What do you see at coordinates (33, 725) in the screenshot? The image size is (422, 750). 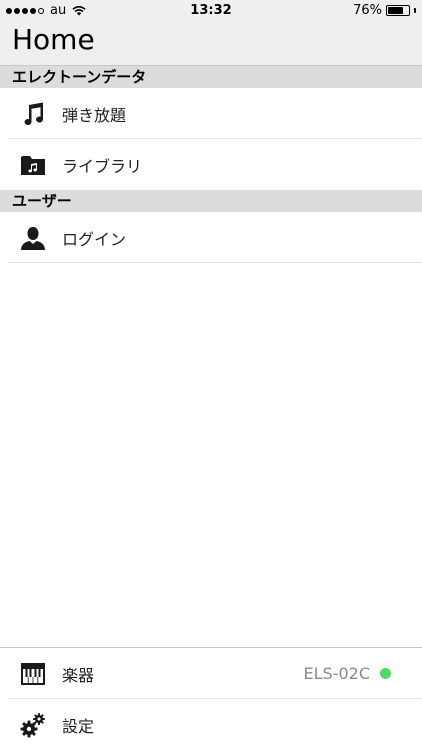 I see `gears-icon` at bounding box center [33, 725].